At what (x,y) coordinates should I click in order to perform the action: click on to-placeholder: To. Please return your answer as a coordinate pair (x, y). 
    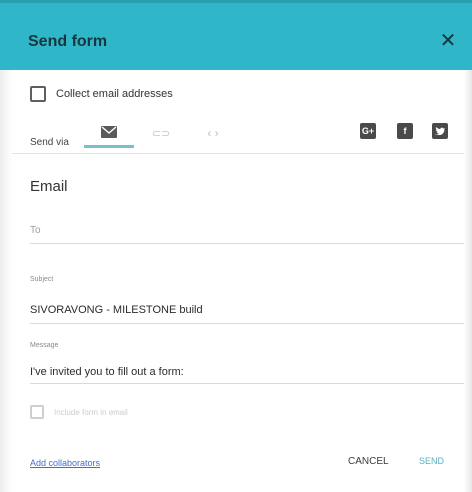
    Looking at the image, I should click on (35, 230).